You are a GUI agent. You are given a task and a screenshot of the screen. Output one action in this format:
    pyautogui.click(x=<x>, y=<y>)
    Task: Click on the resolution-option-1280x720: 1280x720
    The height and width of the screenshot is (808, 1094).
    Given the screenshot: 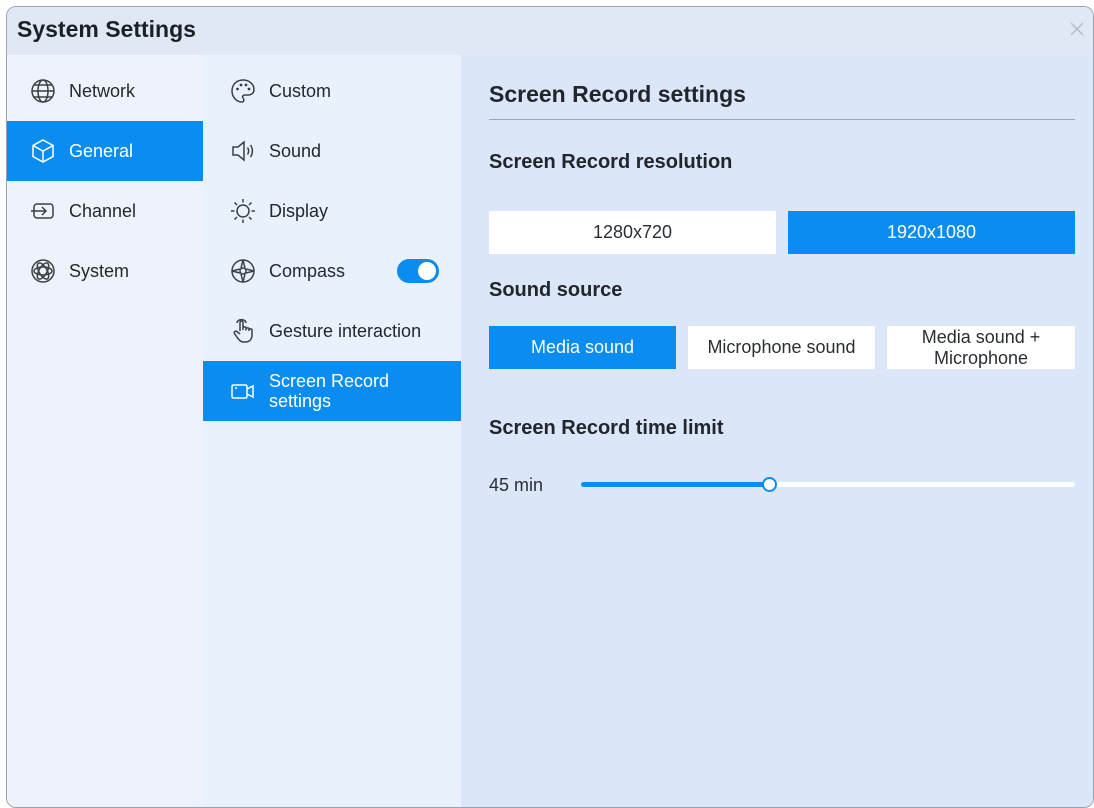 What is the action you would take?
    pyautogui.click(x=632, y=232)
    